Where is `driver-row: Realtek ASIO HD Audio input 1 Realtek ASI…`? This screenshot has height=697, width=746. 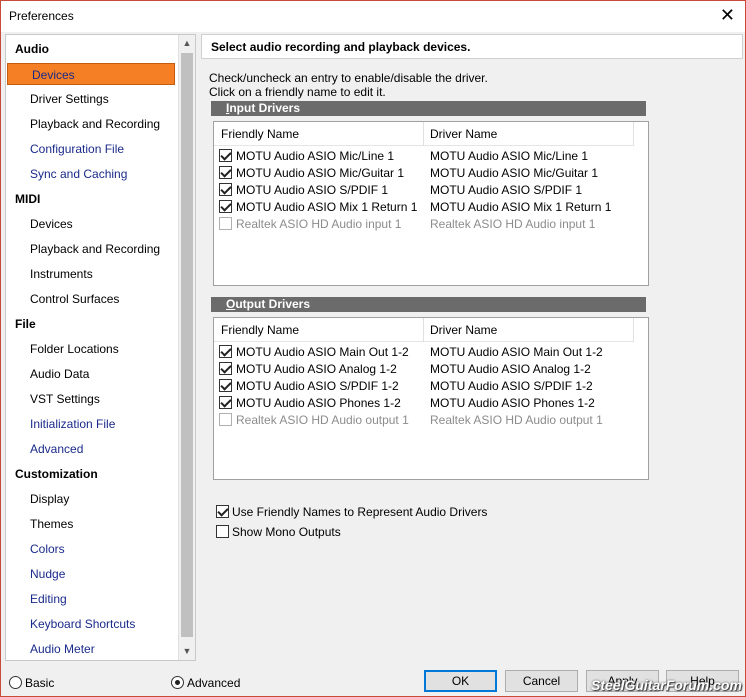
driver-row: Realtek ASIO HD Audio input 1 Realtek ASI… is located at coordinates (429, 223).